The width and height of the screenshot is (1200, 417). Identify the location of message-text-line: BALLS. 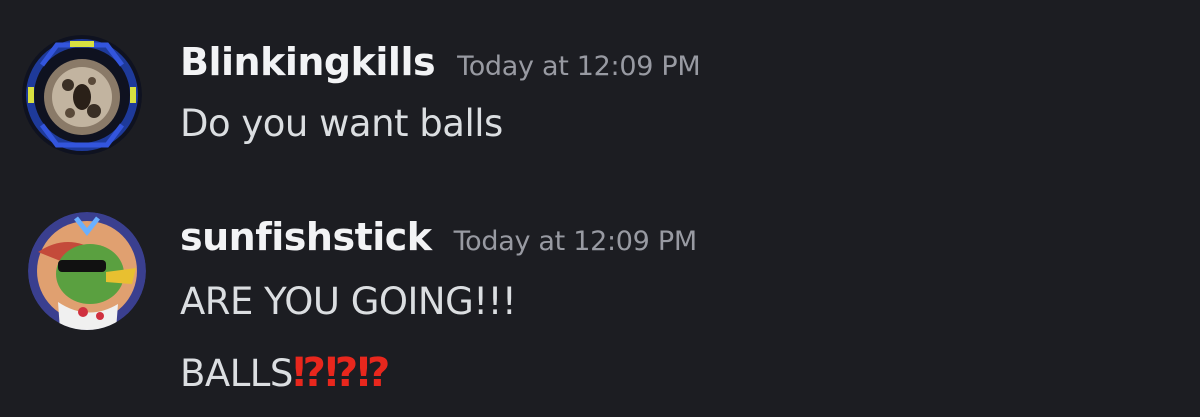
(236, 373).